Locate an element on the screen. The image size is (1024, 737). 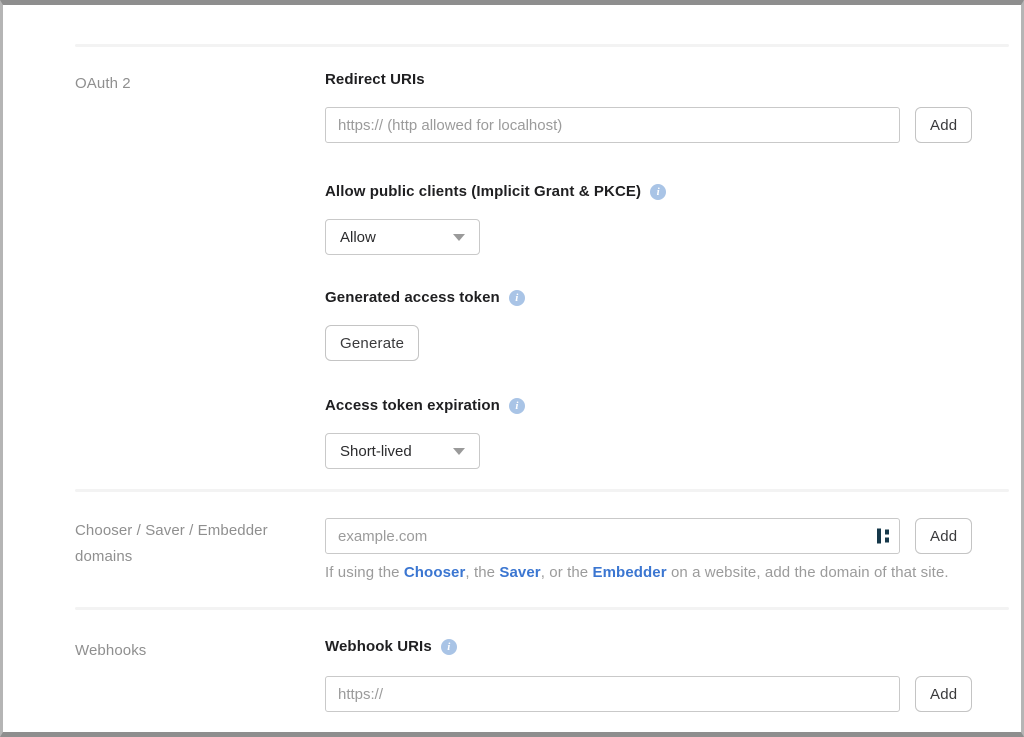
webhook-add-button: Add is located at coordinates (944, 694).